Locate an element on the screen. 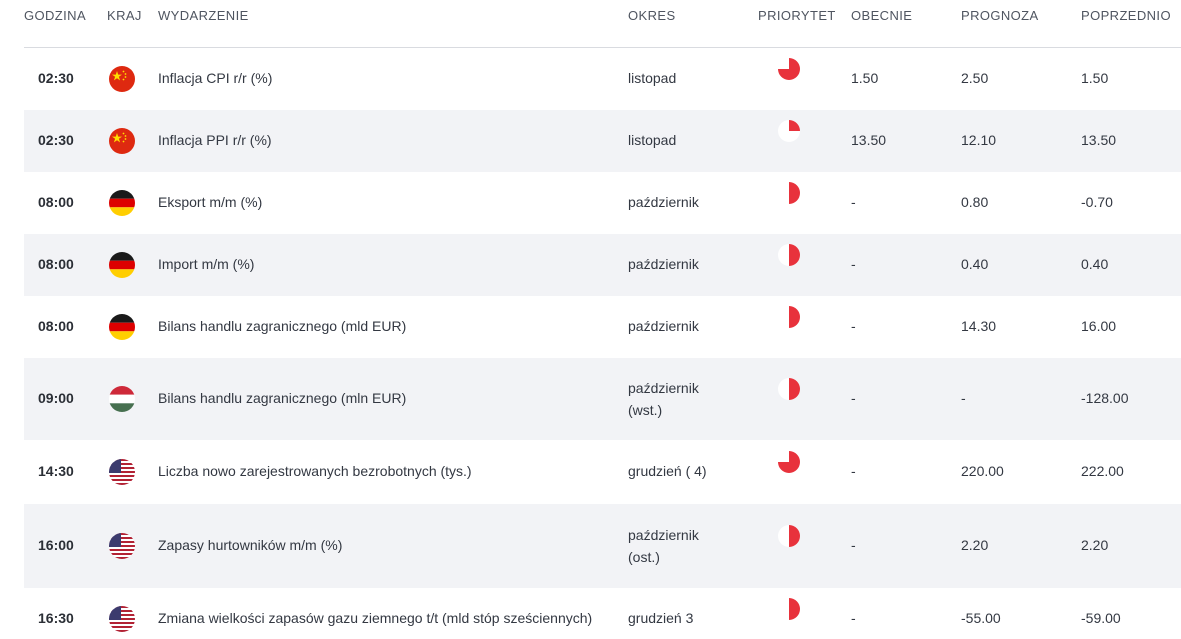 Image resolution: width=1181 pixels, height=639 pixels. header-priority: PRIORYTET is located at coordinates (797, 15).